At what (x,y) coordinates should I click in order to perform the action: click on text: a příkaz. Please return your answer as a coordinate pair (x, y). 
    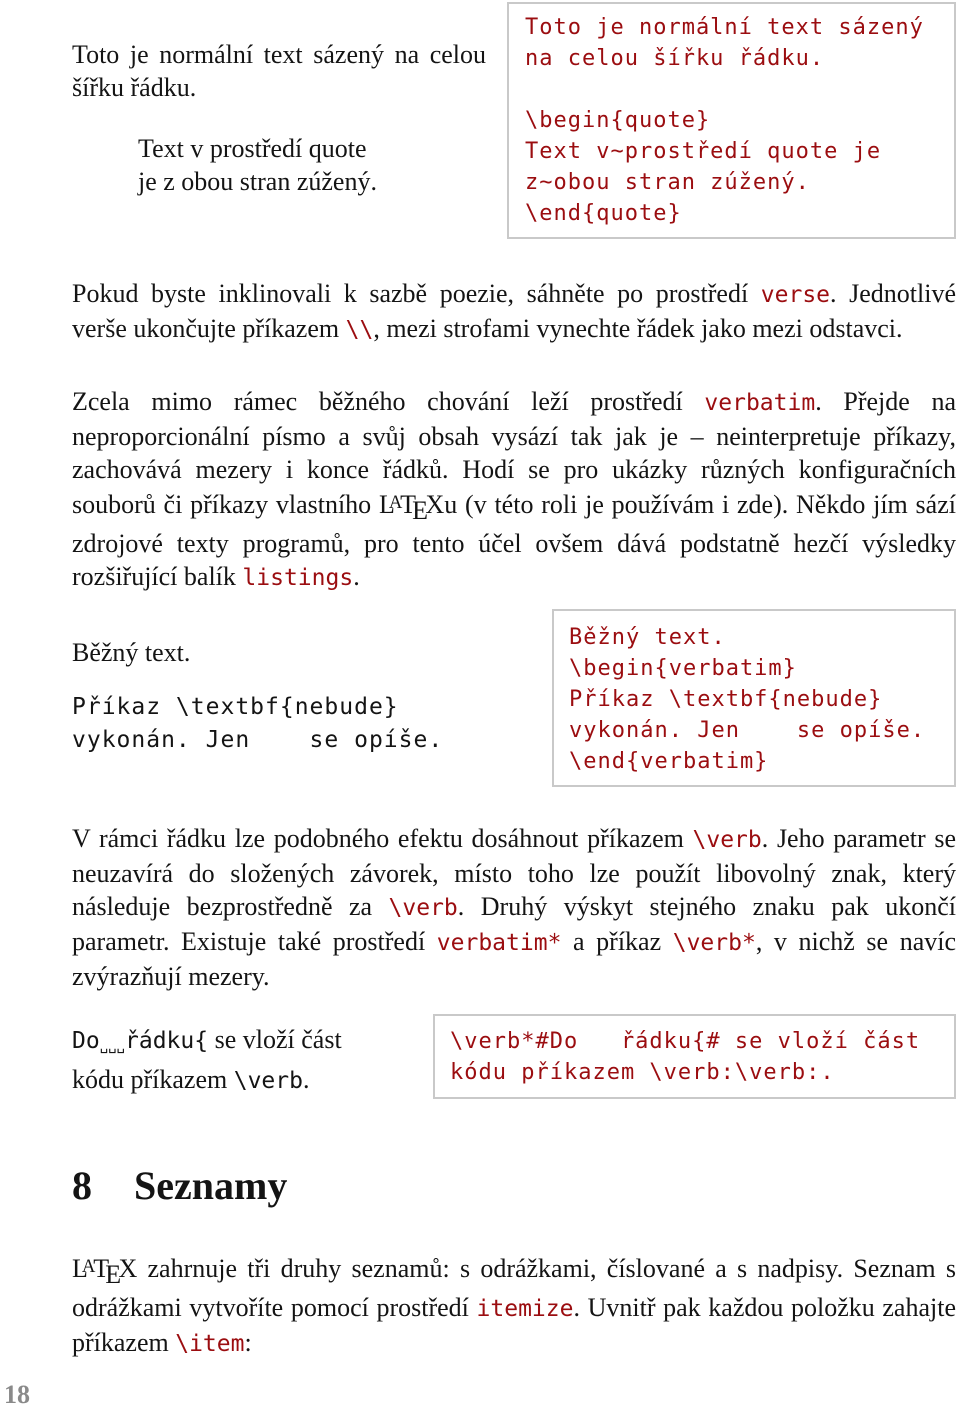
    Looking at the image, I should click on (617, 941).